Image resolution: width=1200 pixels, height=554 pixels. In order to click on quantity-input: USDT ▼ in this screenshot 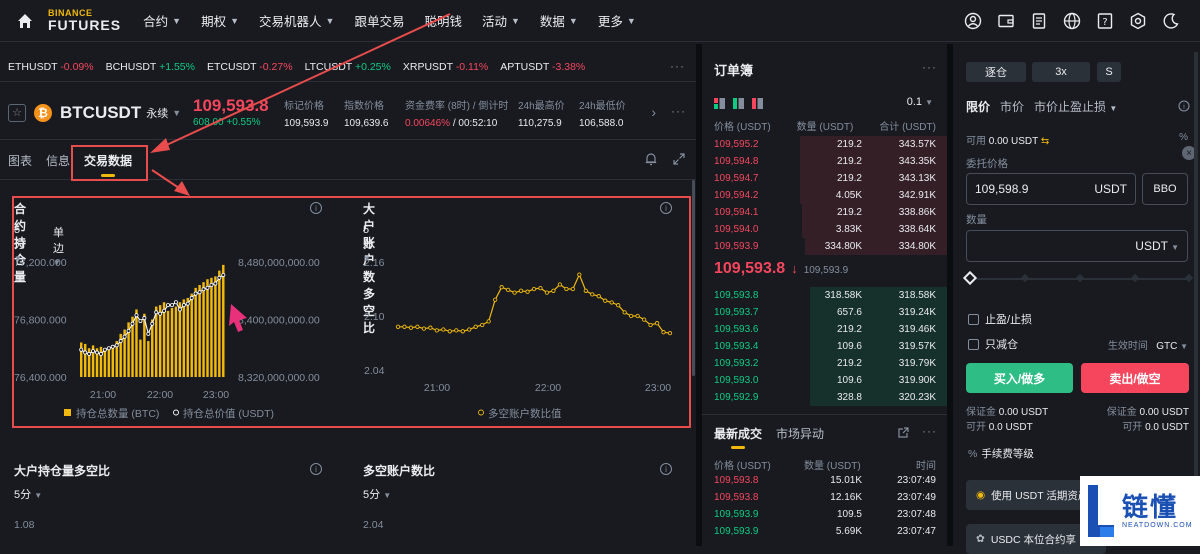, I will do `click(1077, 246)`.